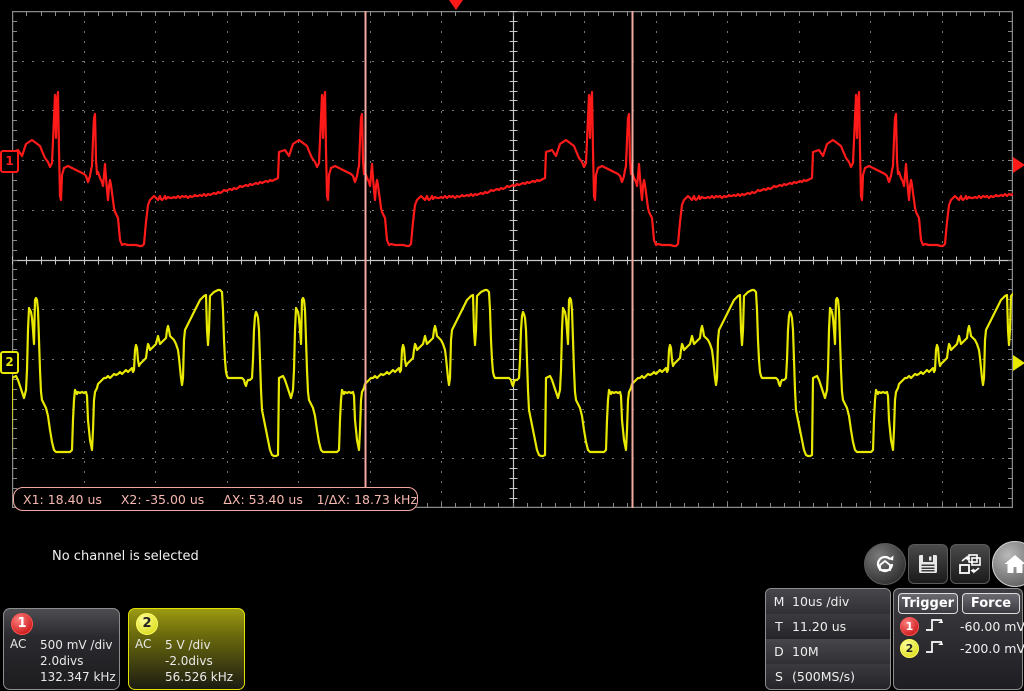 The width and height of the screenshot is (1024, 691). What do you see at coordinates (779, 676) in the screenshot?
I see `timebase-key-s: S` at bounding box center [779, 676].